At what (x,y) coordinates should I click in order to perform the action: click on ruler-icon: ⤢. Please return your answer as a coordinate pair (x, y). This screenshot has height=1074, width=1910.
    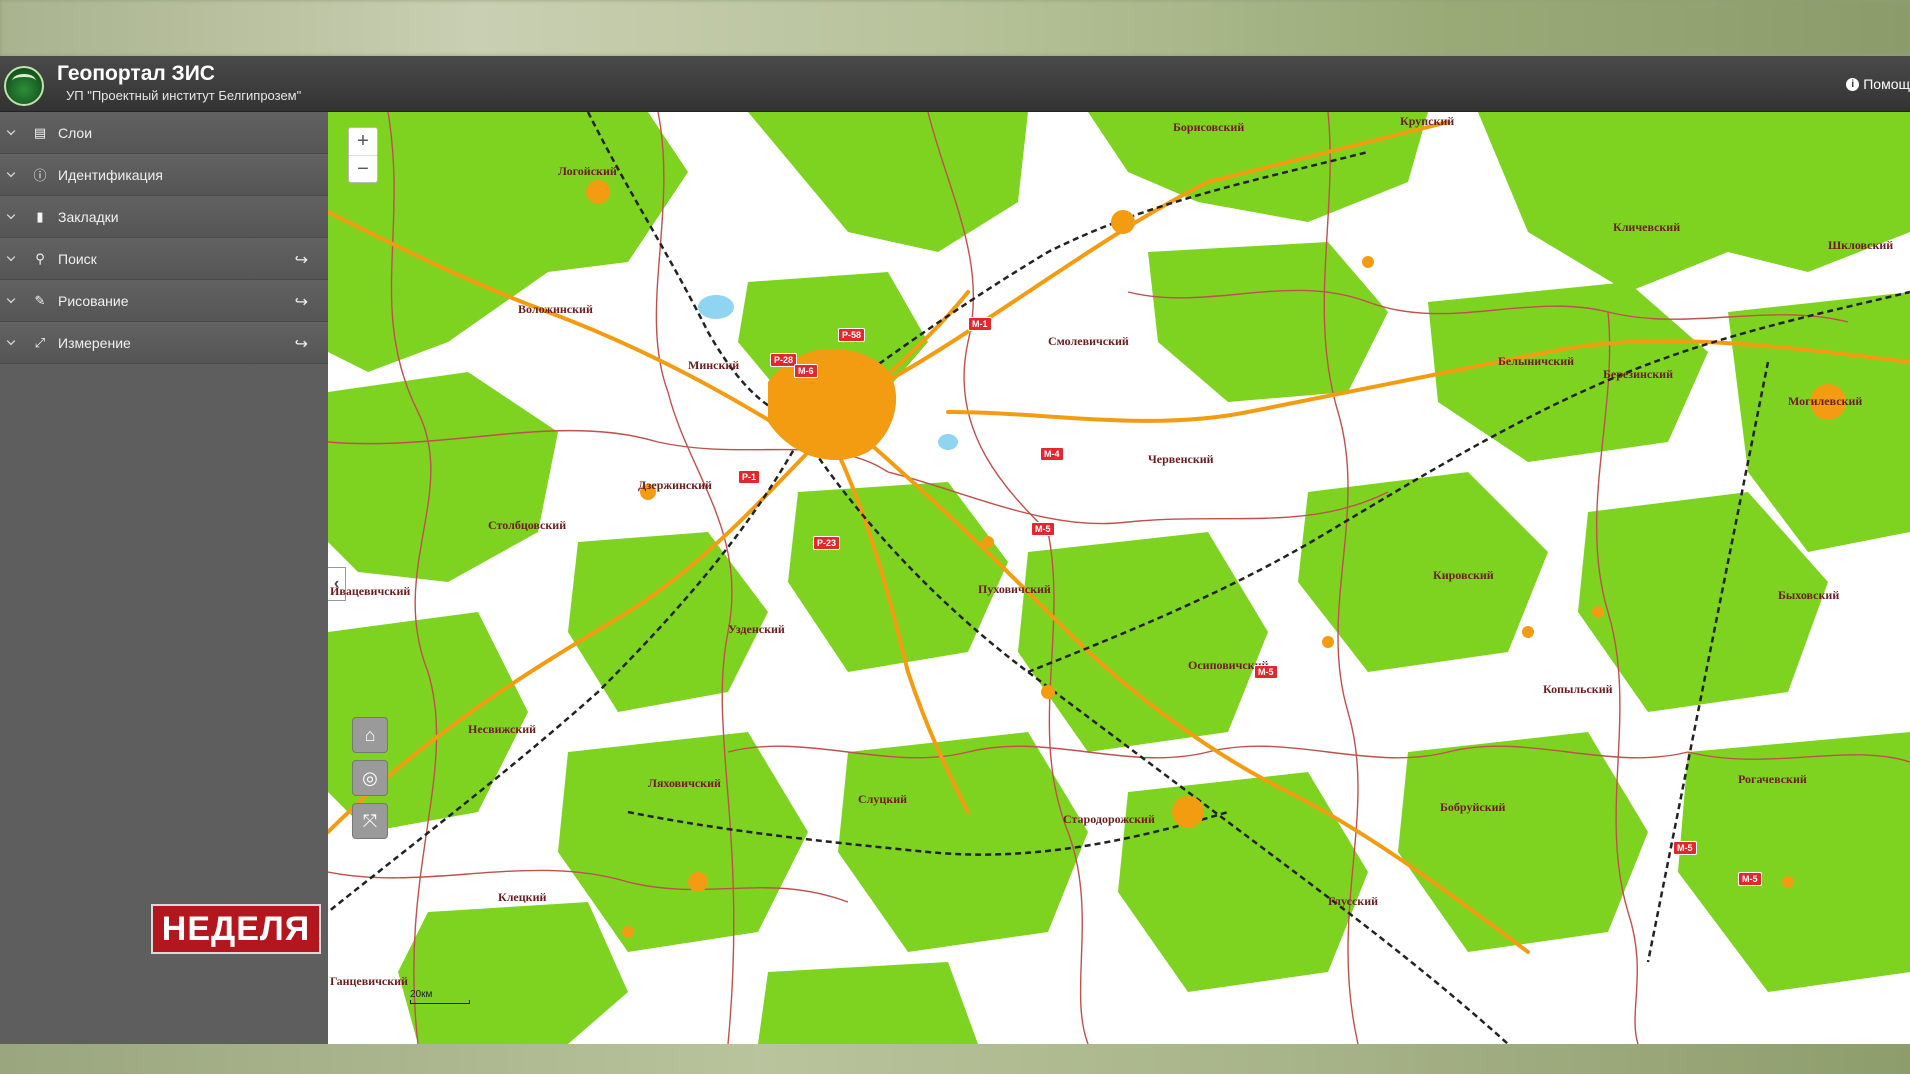
    Looking at the image, I should click on (40, 342).